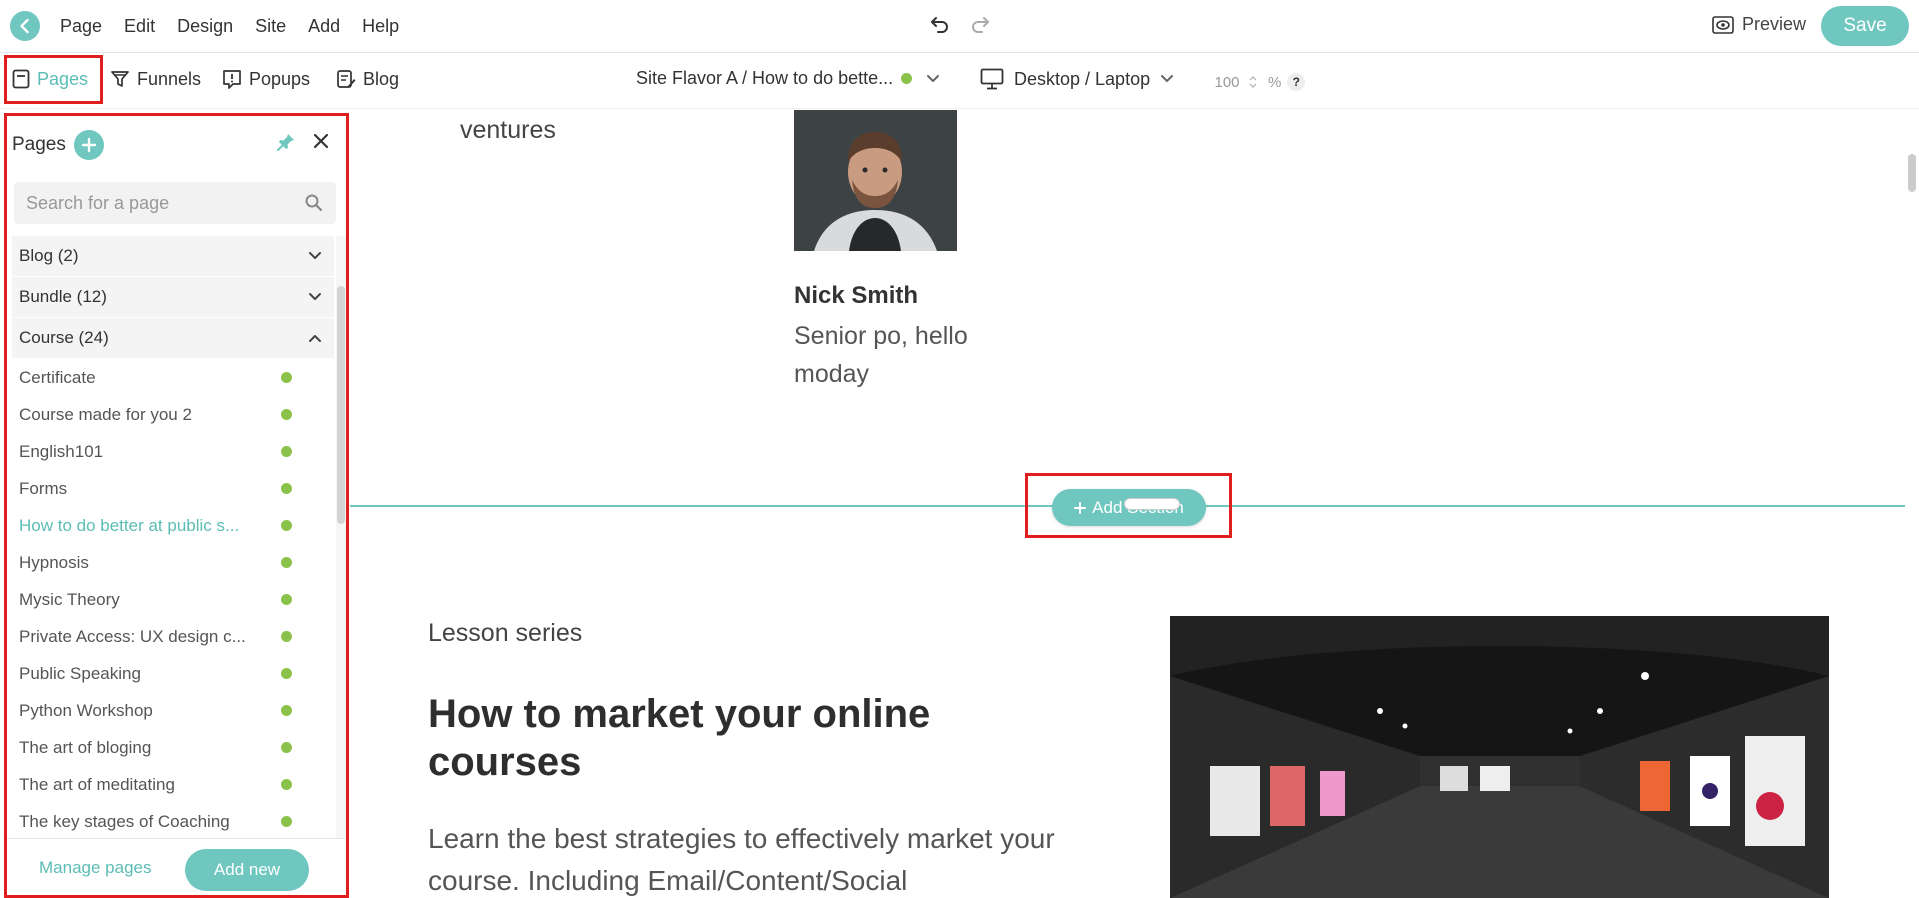  What do you see at coordinates (173, 256) in the screenshot?
I see `group-blog: Blog (2)` at bounding box center [173, 256].